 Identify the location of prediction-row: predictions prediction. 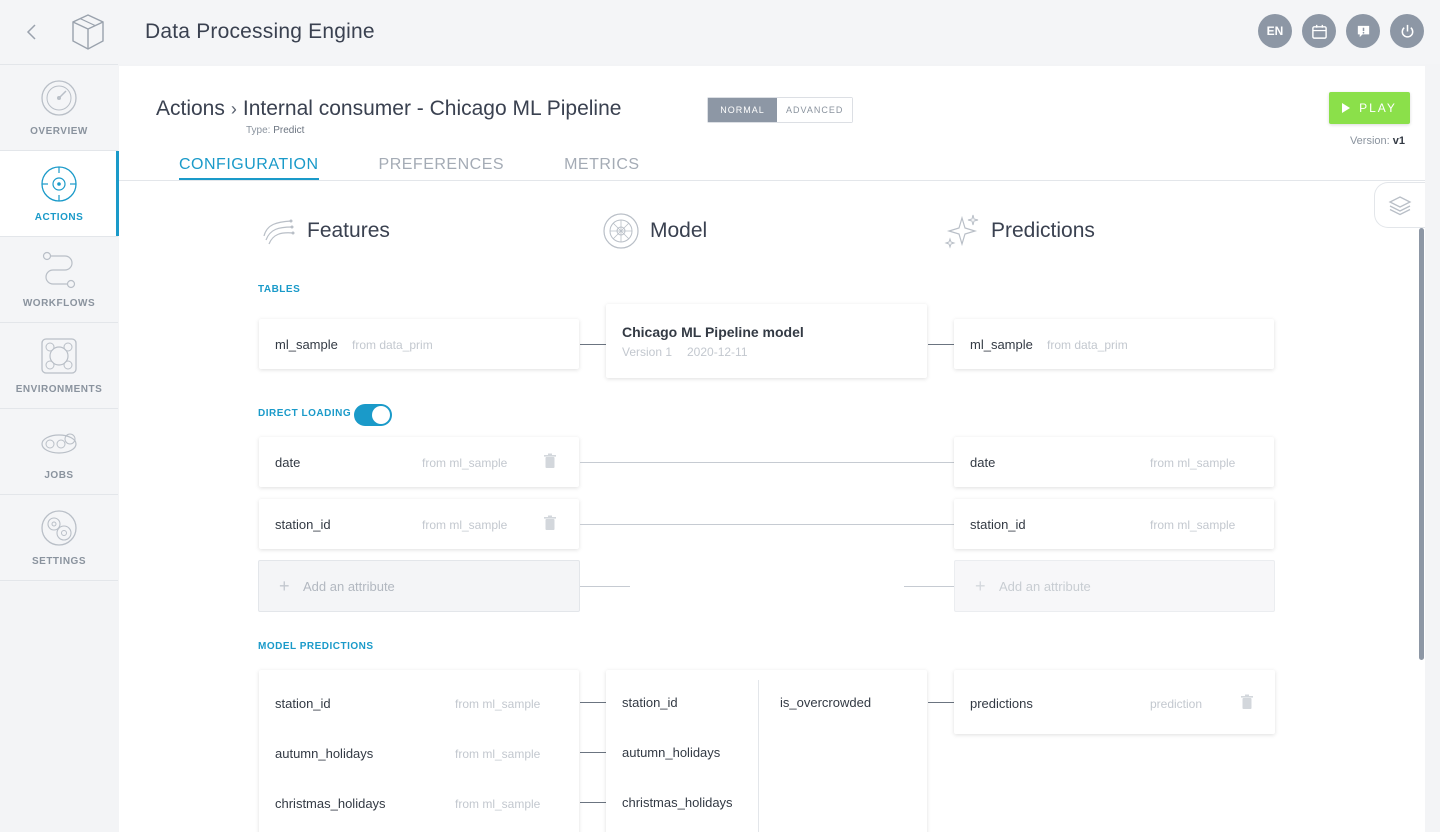
(1114, 702).